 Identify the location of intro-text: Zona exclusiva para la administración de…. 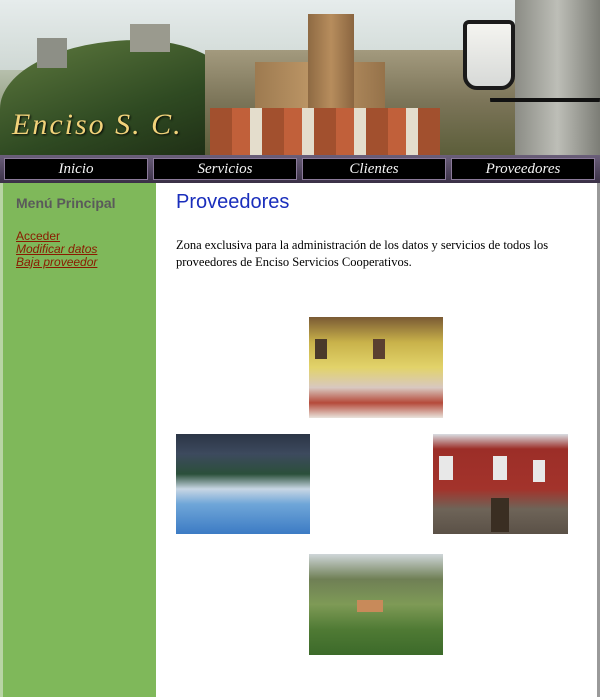
(362, 253).